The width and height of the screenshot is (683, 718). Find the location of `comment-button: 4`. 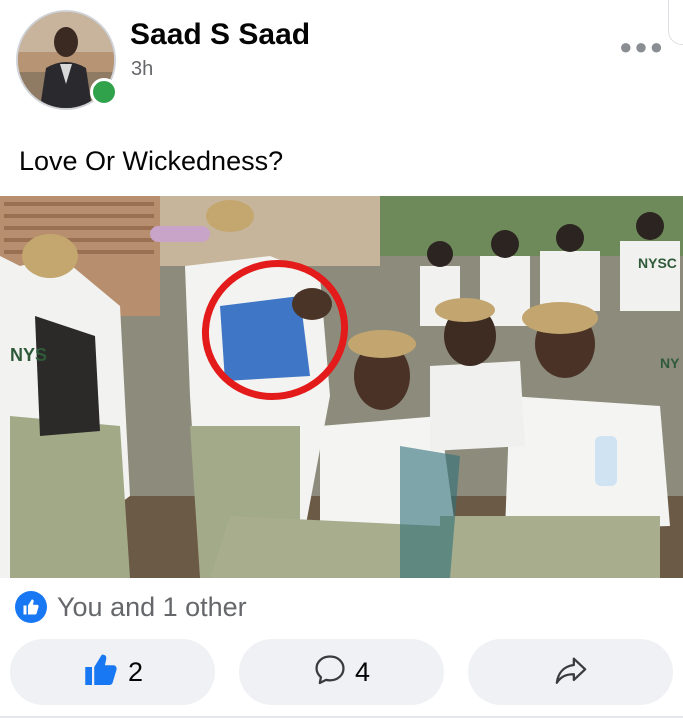

comment-button: 4 is located at coordinates (341, 672).